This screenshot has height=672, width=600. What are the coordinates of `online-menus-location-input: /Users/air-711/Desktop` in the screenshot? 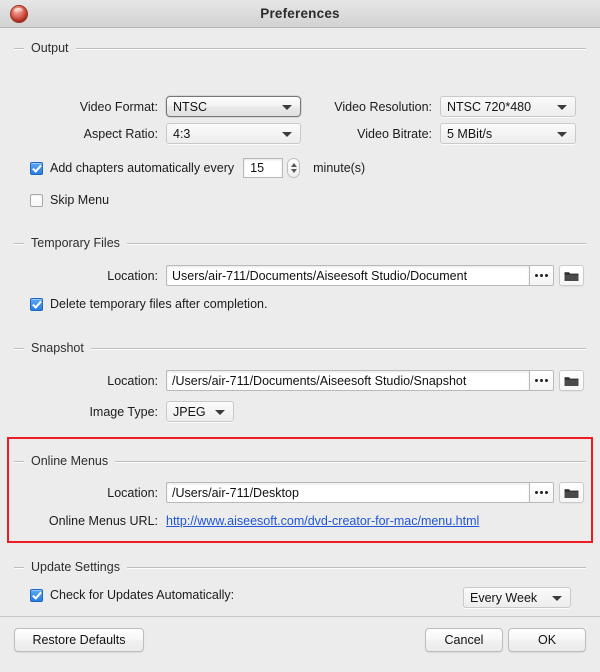 It's located at (347, 492).